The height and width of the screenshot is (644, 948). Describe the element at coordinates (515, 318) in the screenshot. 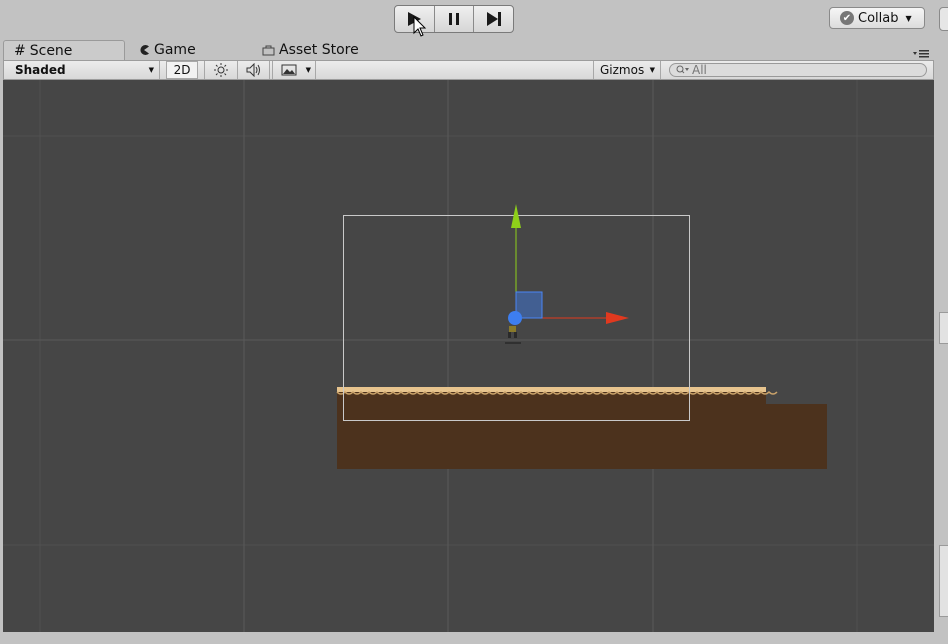

I see `gizmo-center-handle` at that location.